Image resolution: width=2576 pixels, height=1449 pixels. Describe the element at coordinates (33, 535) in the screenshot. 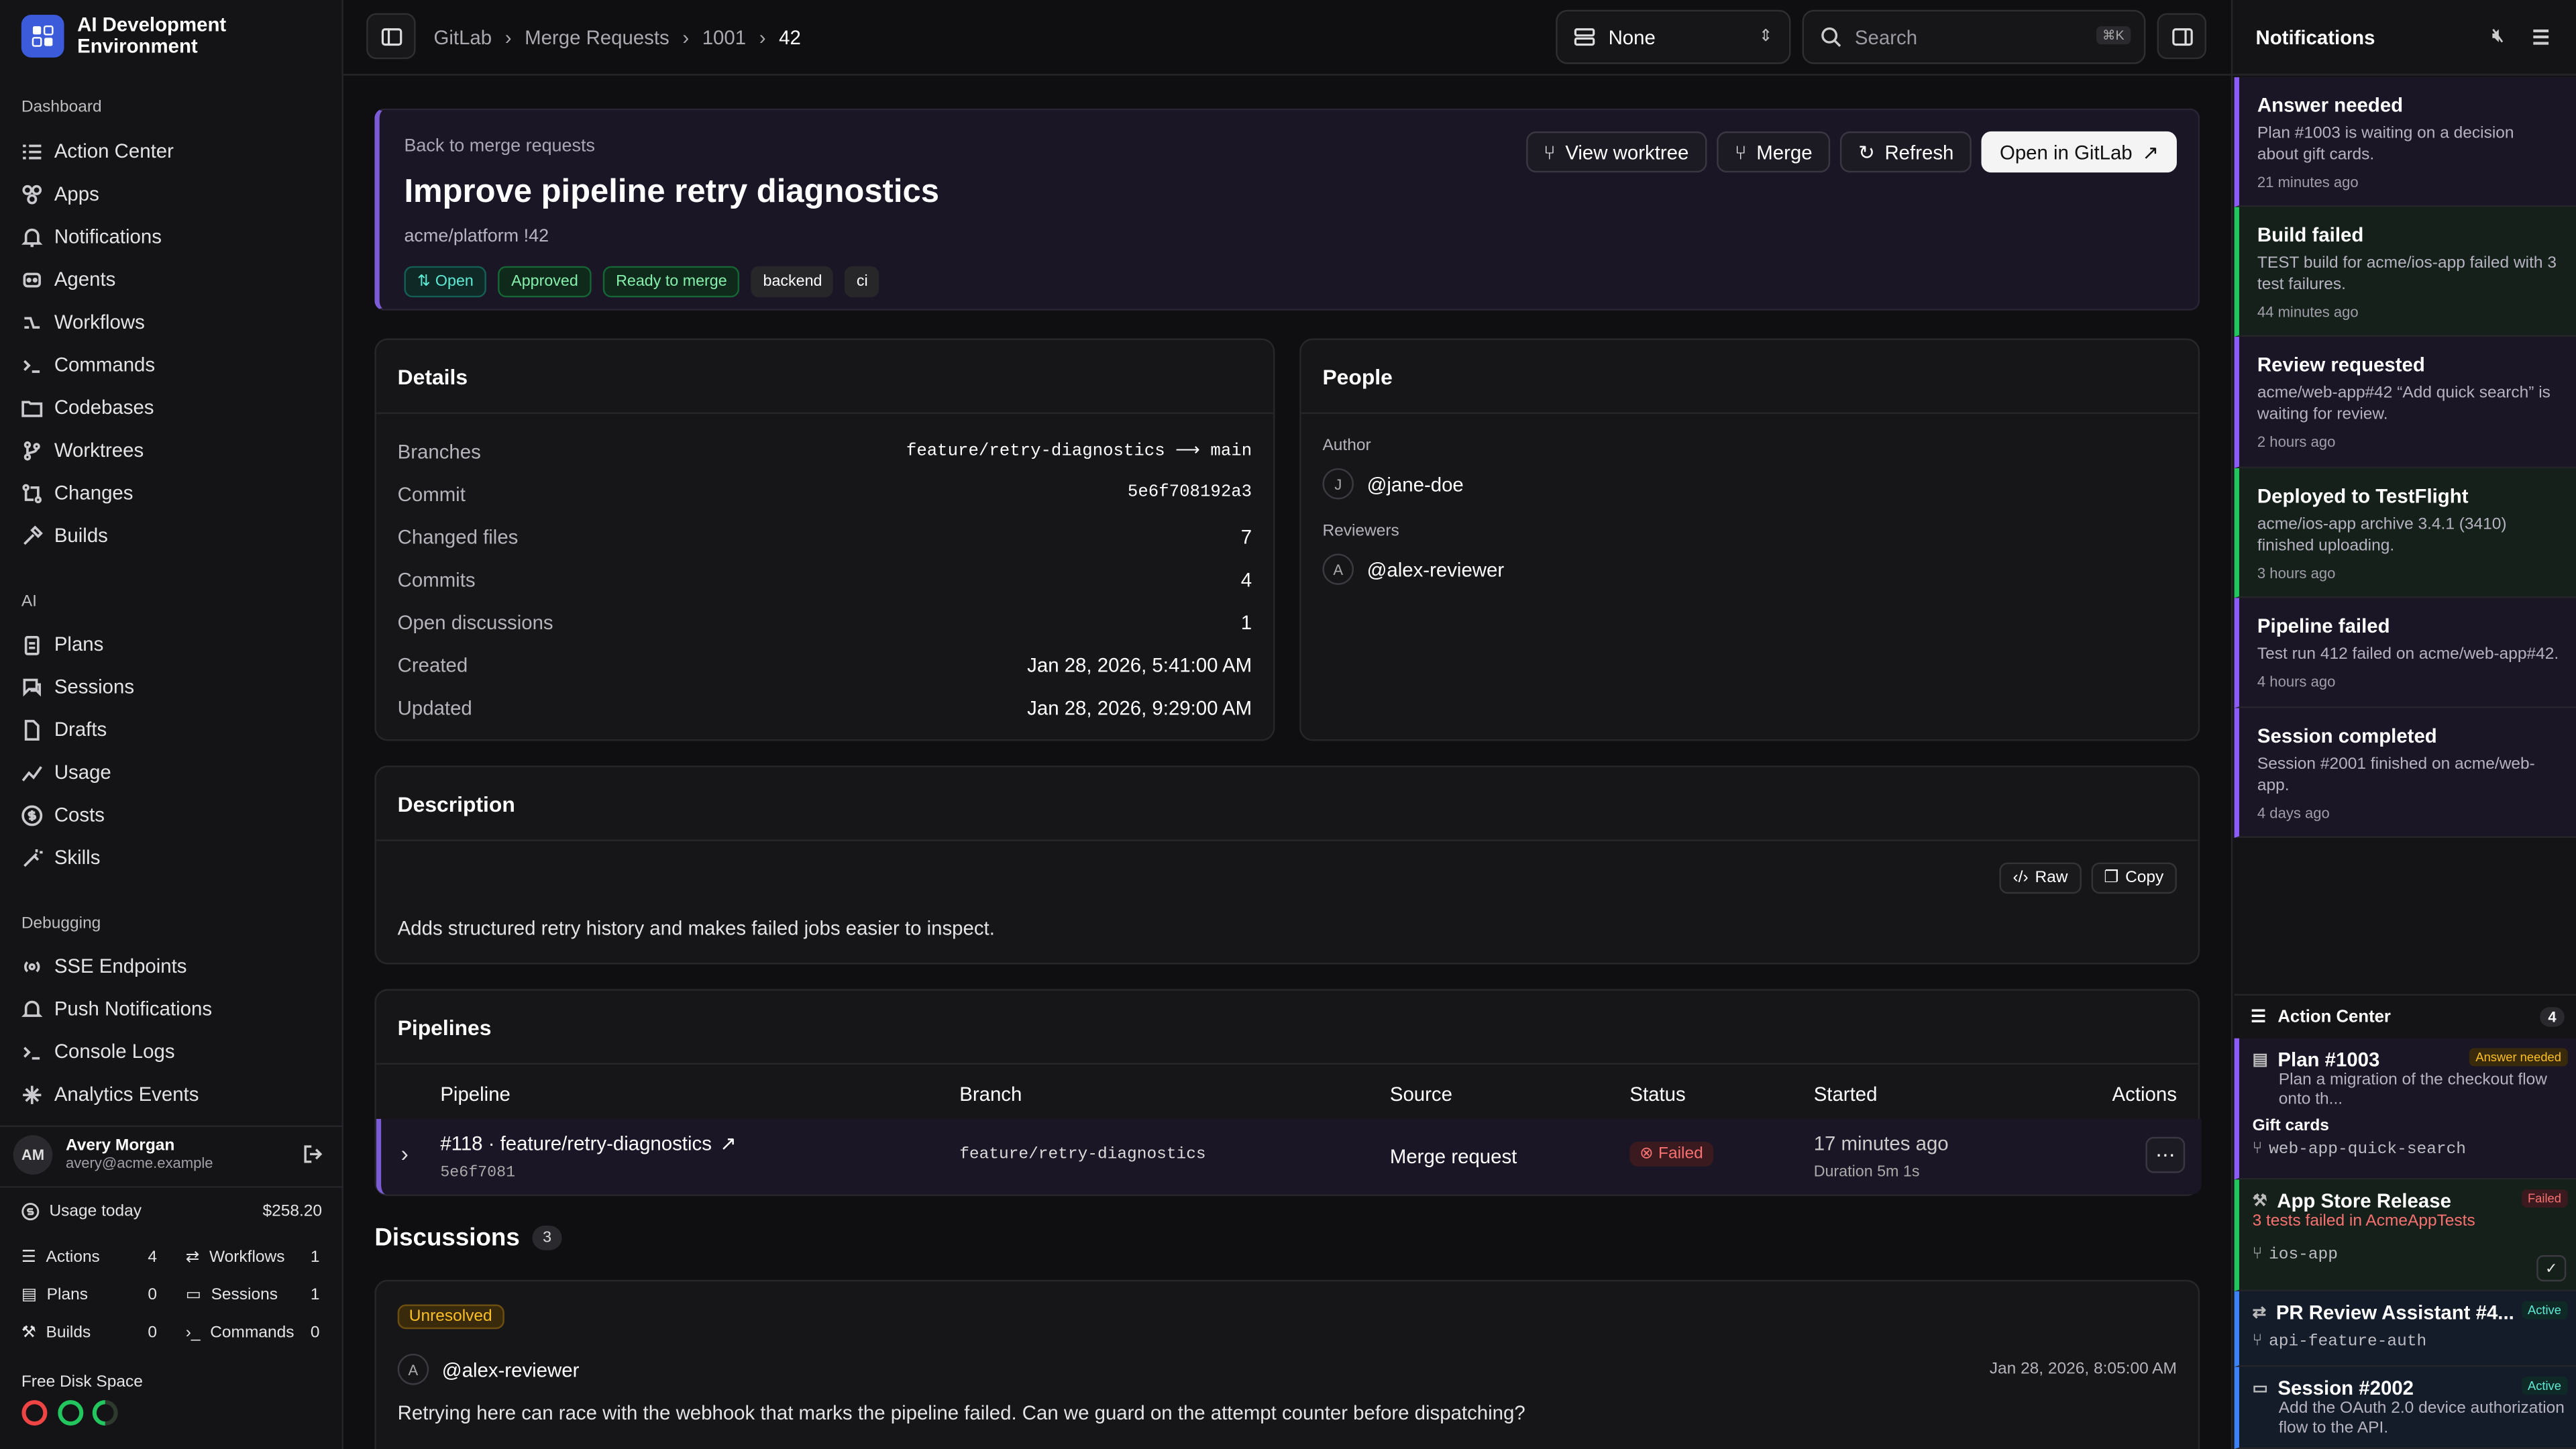

I see `hammer-icon` at that location.